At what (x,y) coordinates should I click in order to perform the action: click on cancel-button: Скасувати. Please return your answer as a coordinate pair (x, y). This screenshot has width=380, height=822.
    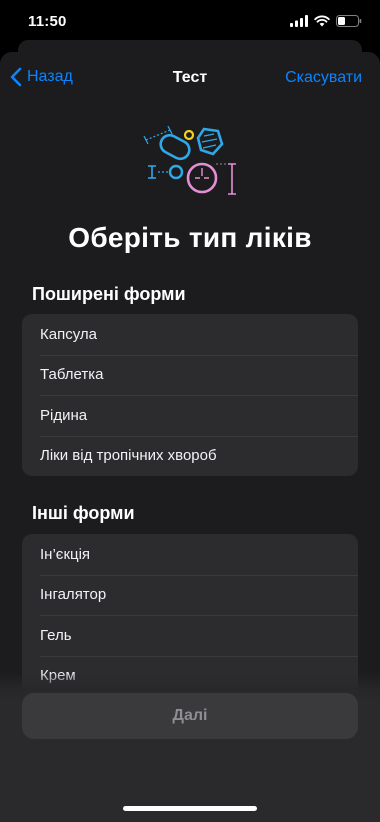
    Looking at the image, I should click on (323, 78).